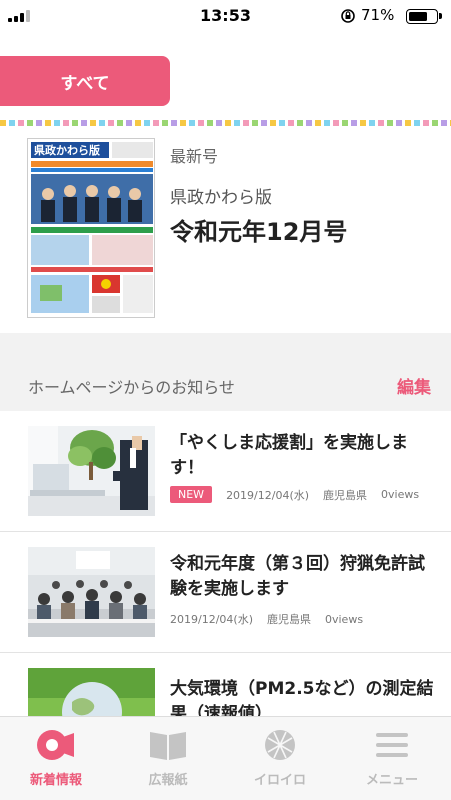  What do you see at coordinates (168, 746) in the screenshot?
I see `book-icon` at bounding box center [168, 746].